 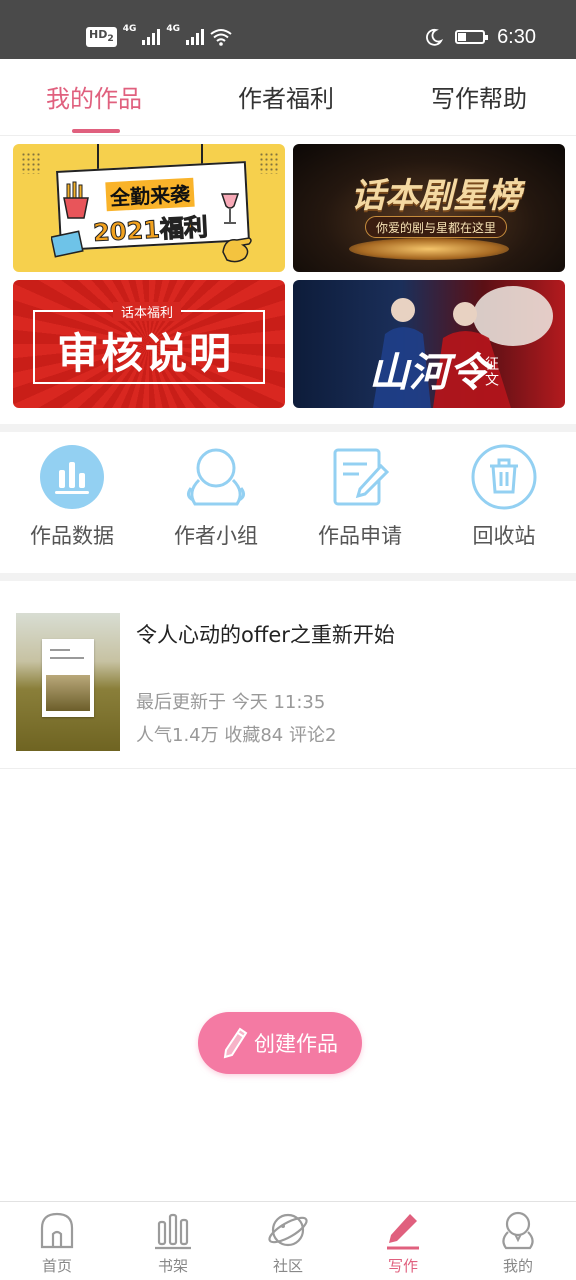 What do you see at coordinates (288, 1230) in the screenshot?
I see `community-planet-icon` at bounding box center [288, 1230].